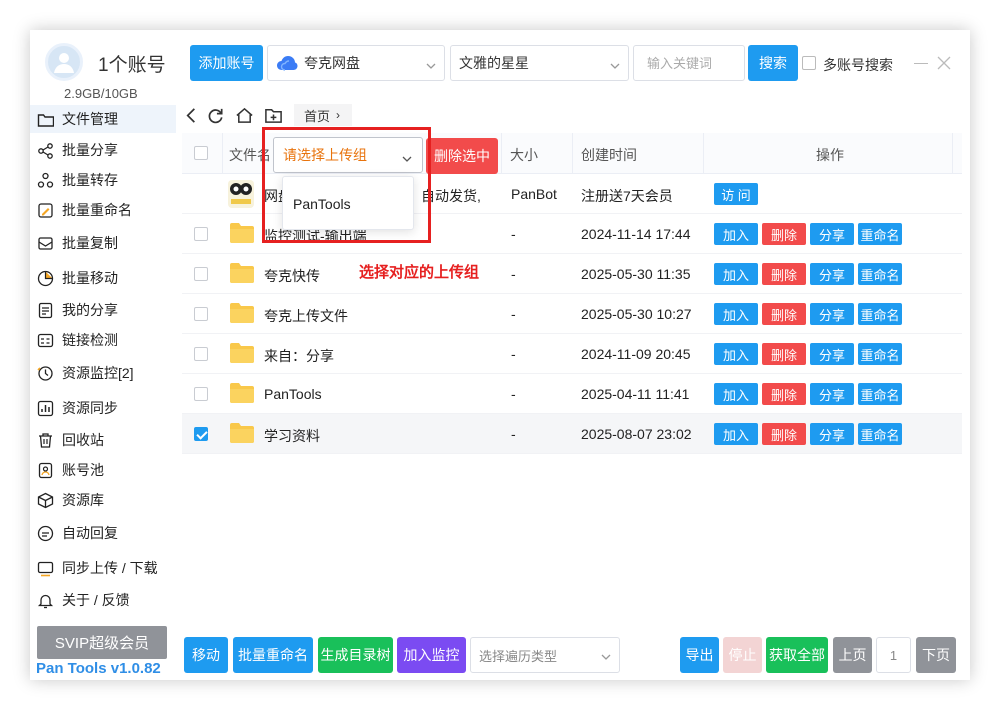  Describe the element at coordinates (103, 440) in the screenshot. I see `sidebar-item-trash: 回收站` at that location.